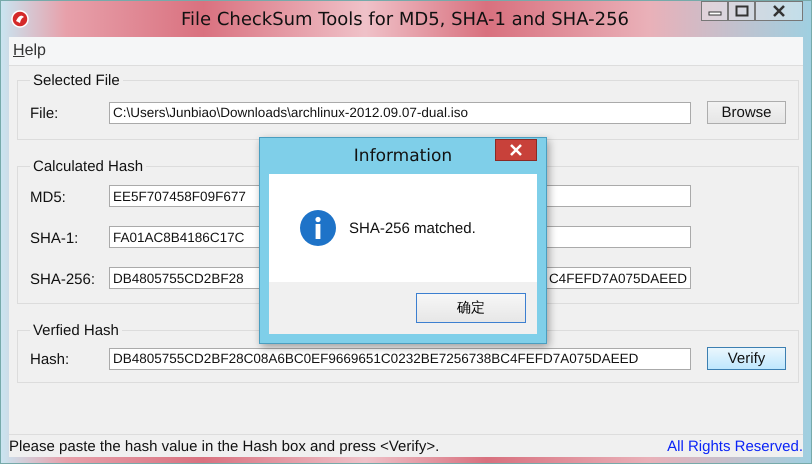 The image size is (812, 464). What do you see at coordinates (63, 279) in the screenshot?
I see `field-label: SHA-256:` at bounding box center [63, 279].